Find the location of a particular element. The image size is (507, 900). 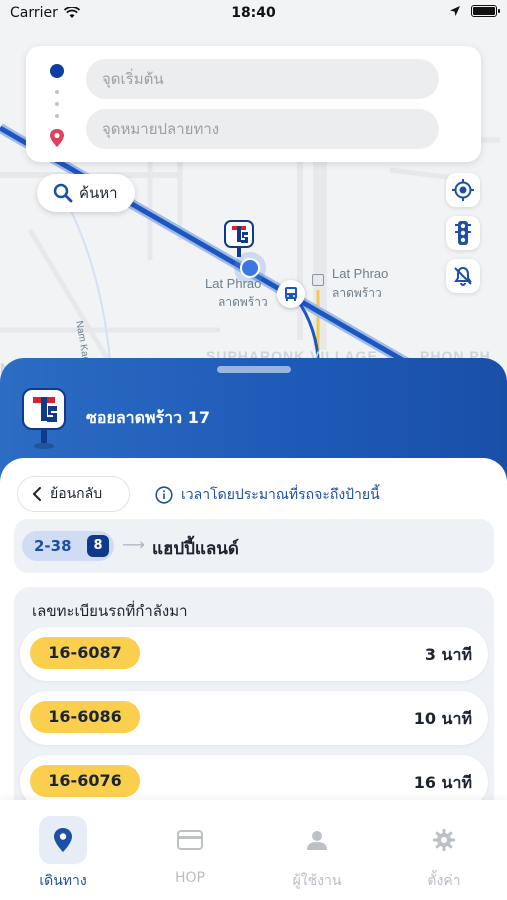

eta-info-label: เวลาโดยประมาณที่รถจะถึงป้ายนี้ is located at coordinates (280, 495).